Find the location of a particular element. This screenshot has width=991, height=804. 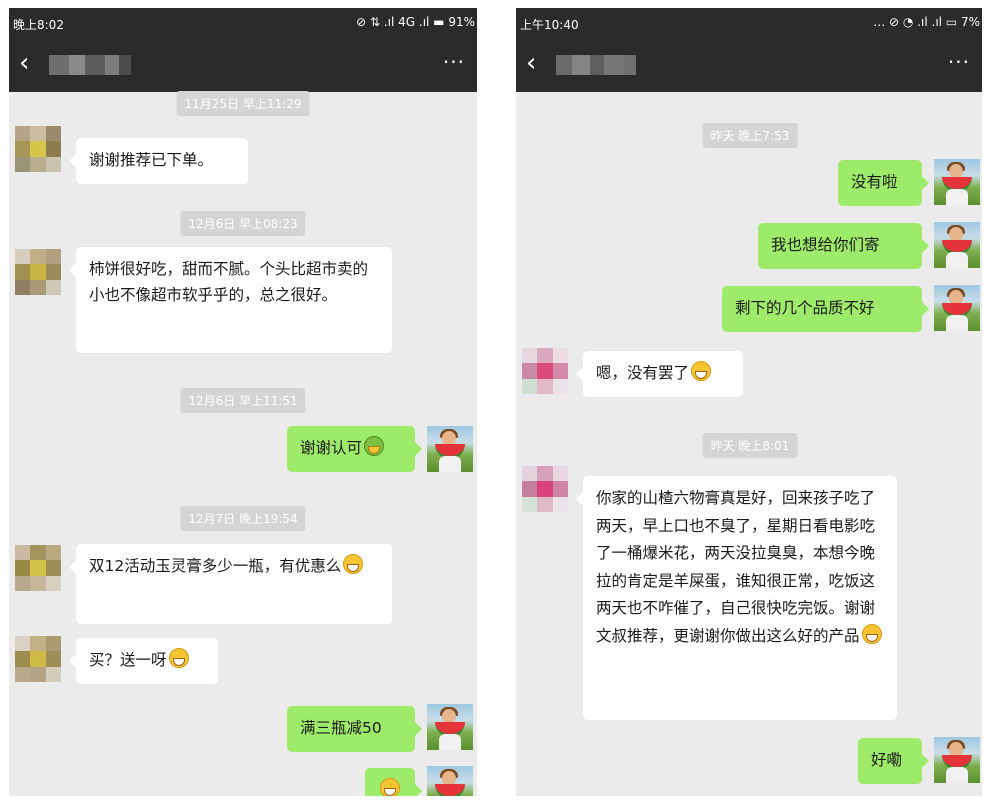

message-bubble-incoming: 双12活动玉灵膏多少一瓶，有优惠么 is located at coordinates (230, 584).